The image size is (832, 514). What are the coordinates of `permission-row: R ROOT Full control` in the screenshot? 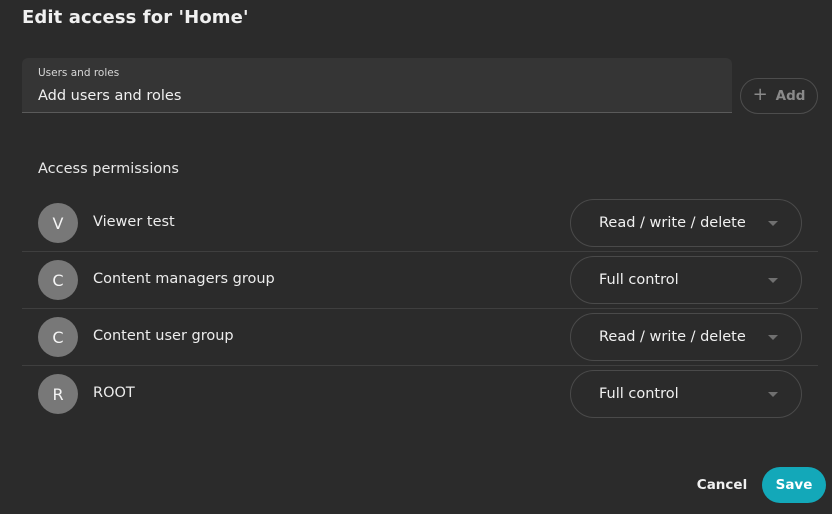 It's located at (420, 394).